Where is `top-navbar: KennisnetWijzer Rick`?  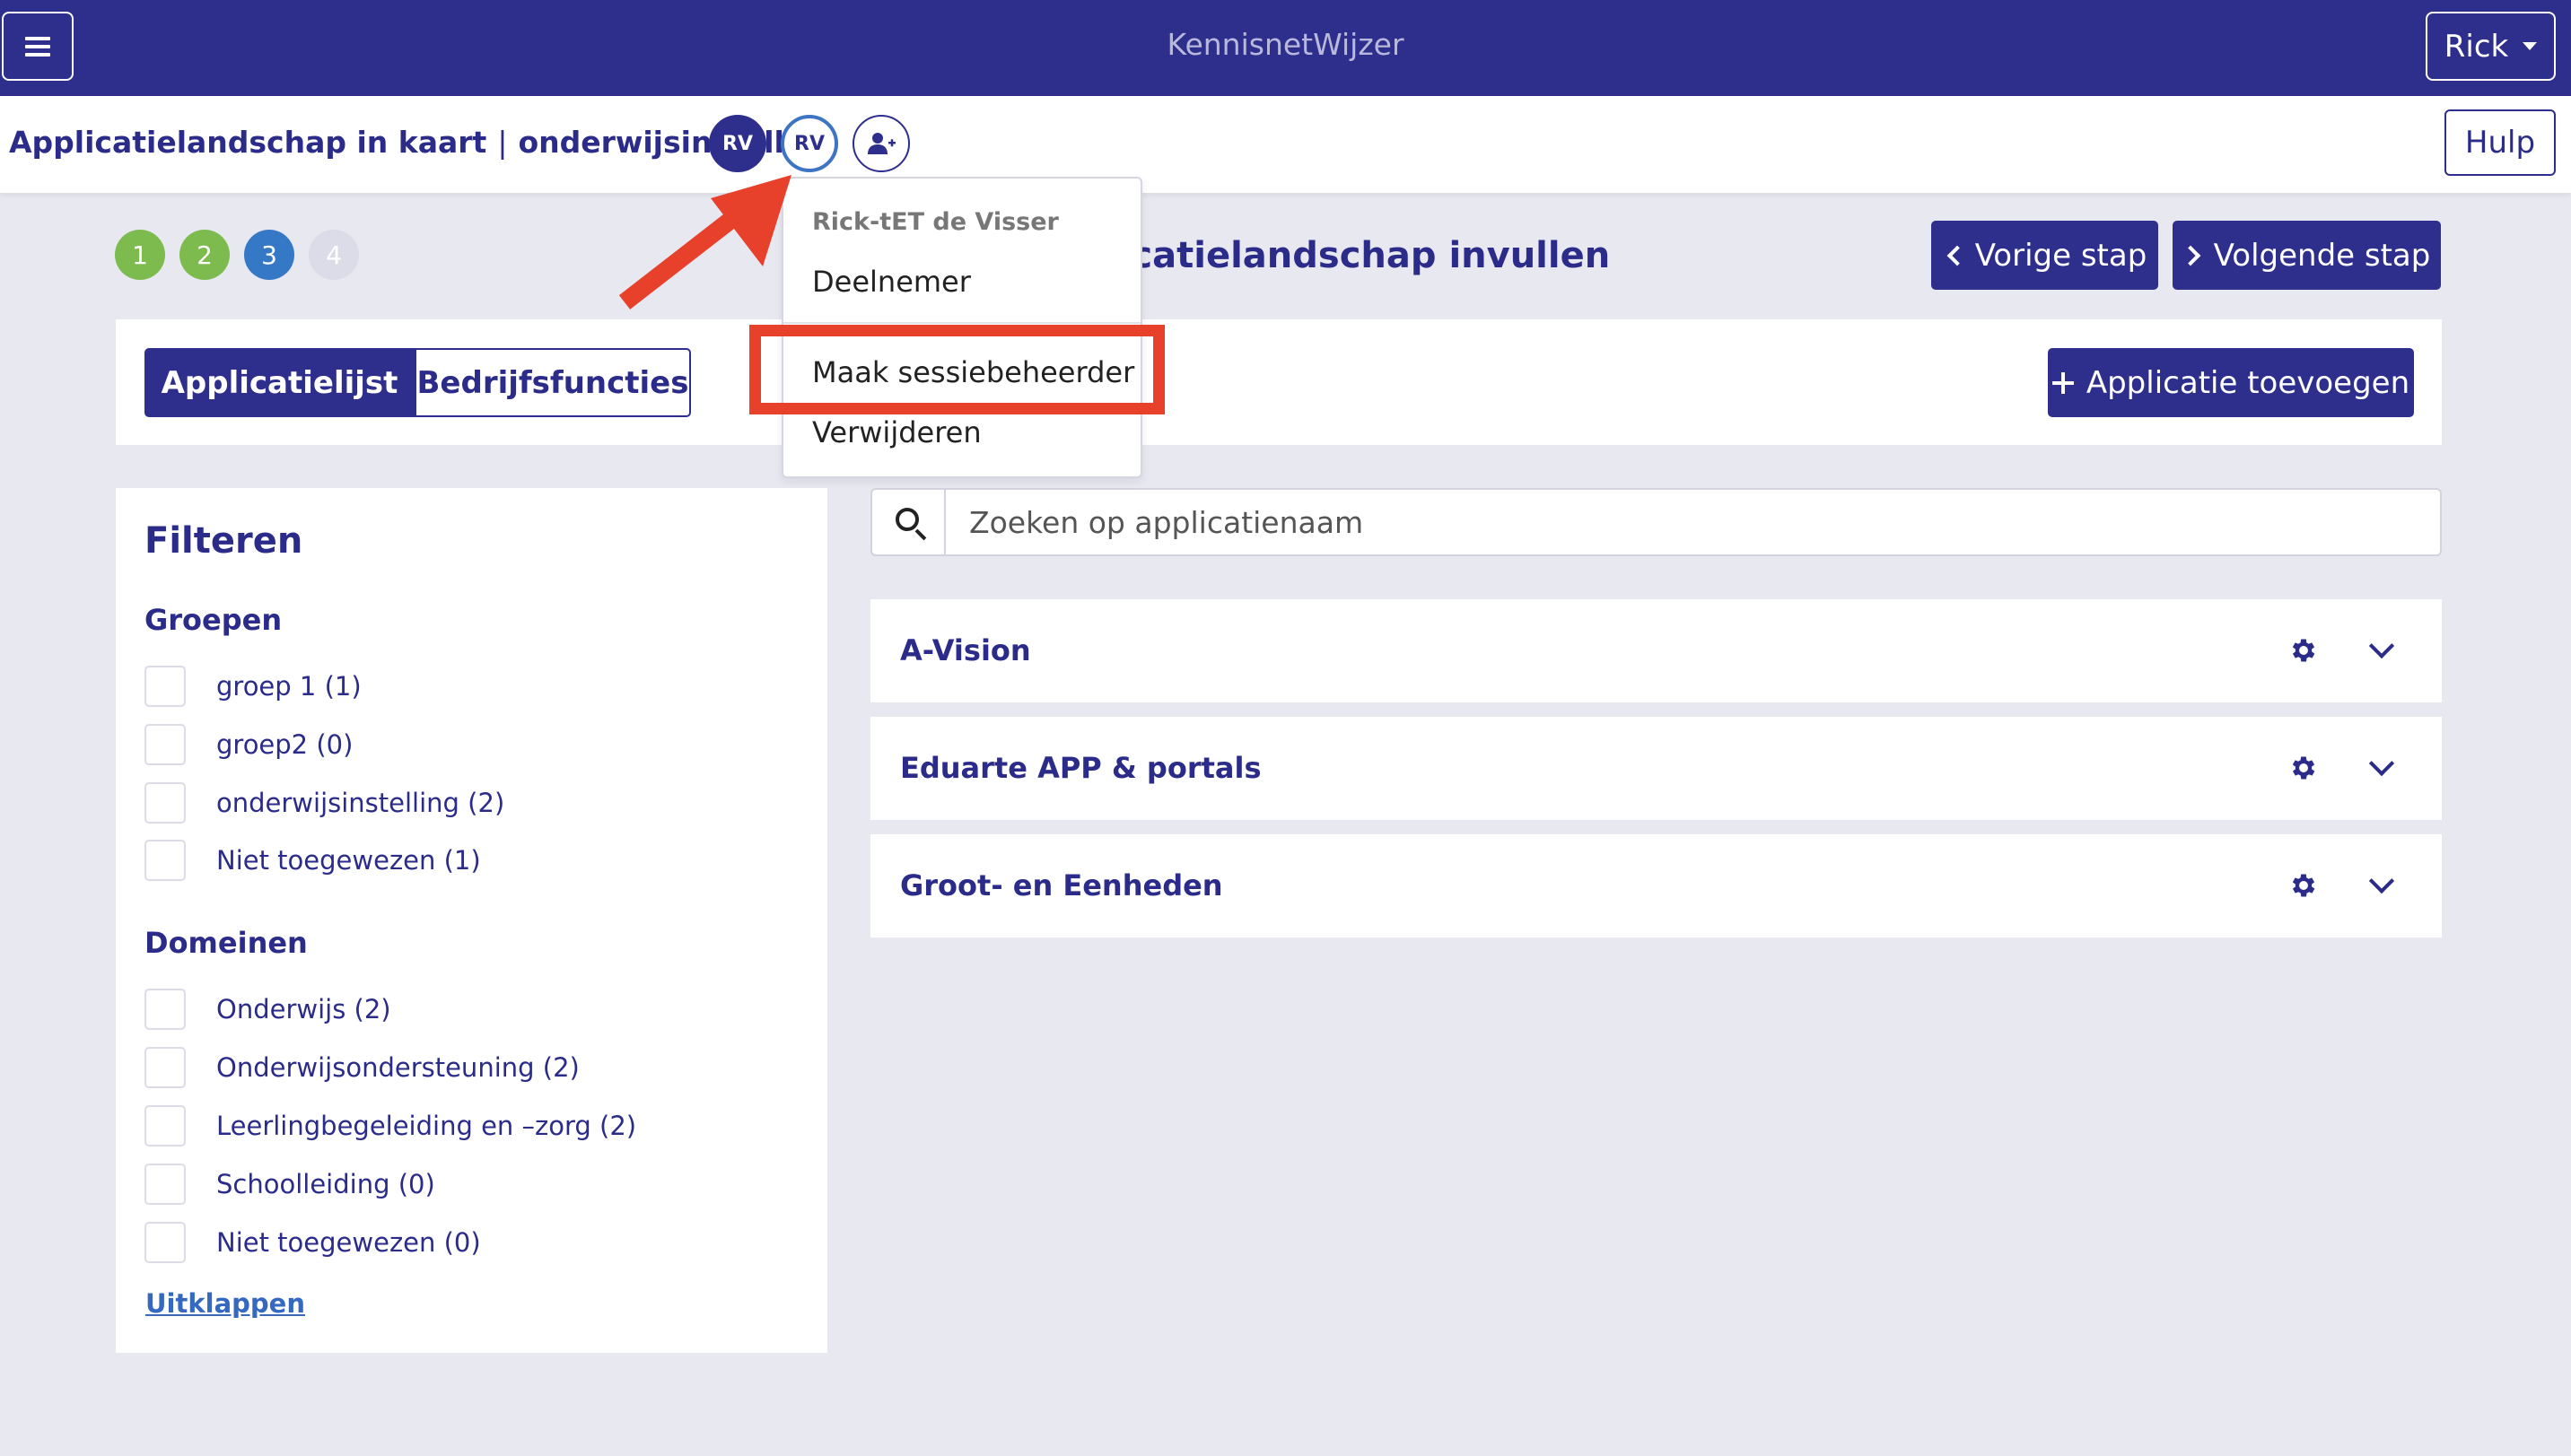 top-navbar: KennisnetWijzer Rick is located at coordinates (1285, 48).